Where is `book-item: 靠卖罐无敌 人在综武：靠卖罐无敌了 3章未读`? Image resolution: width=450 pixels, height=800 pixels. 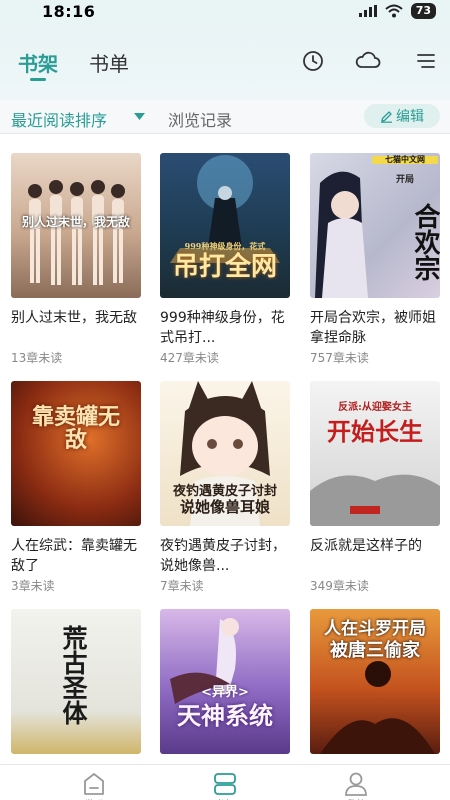 book-item: 靠卖罐无敌 人在综武：靠卖罐无敌了 3章未读 is located at coordinates (76, 496).